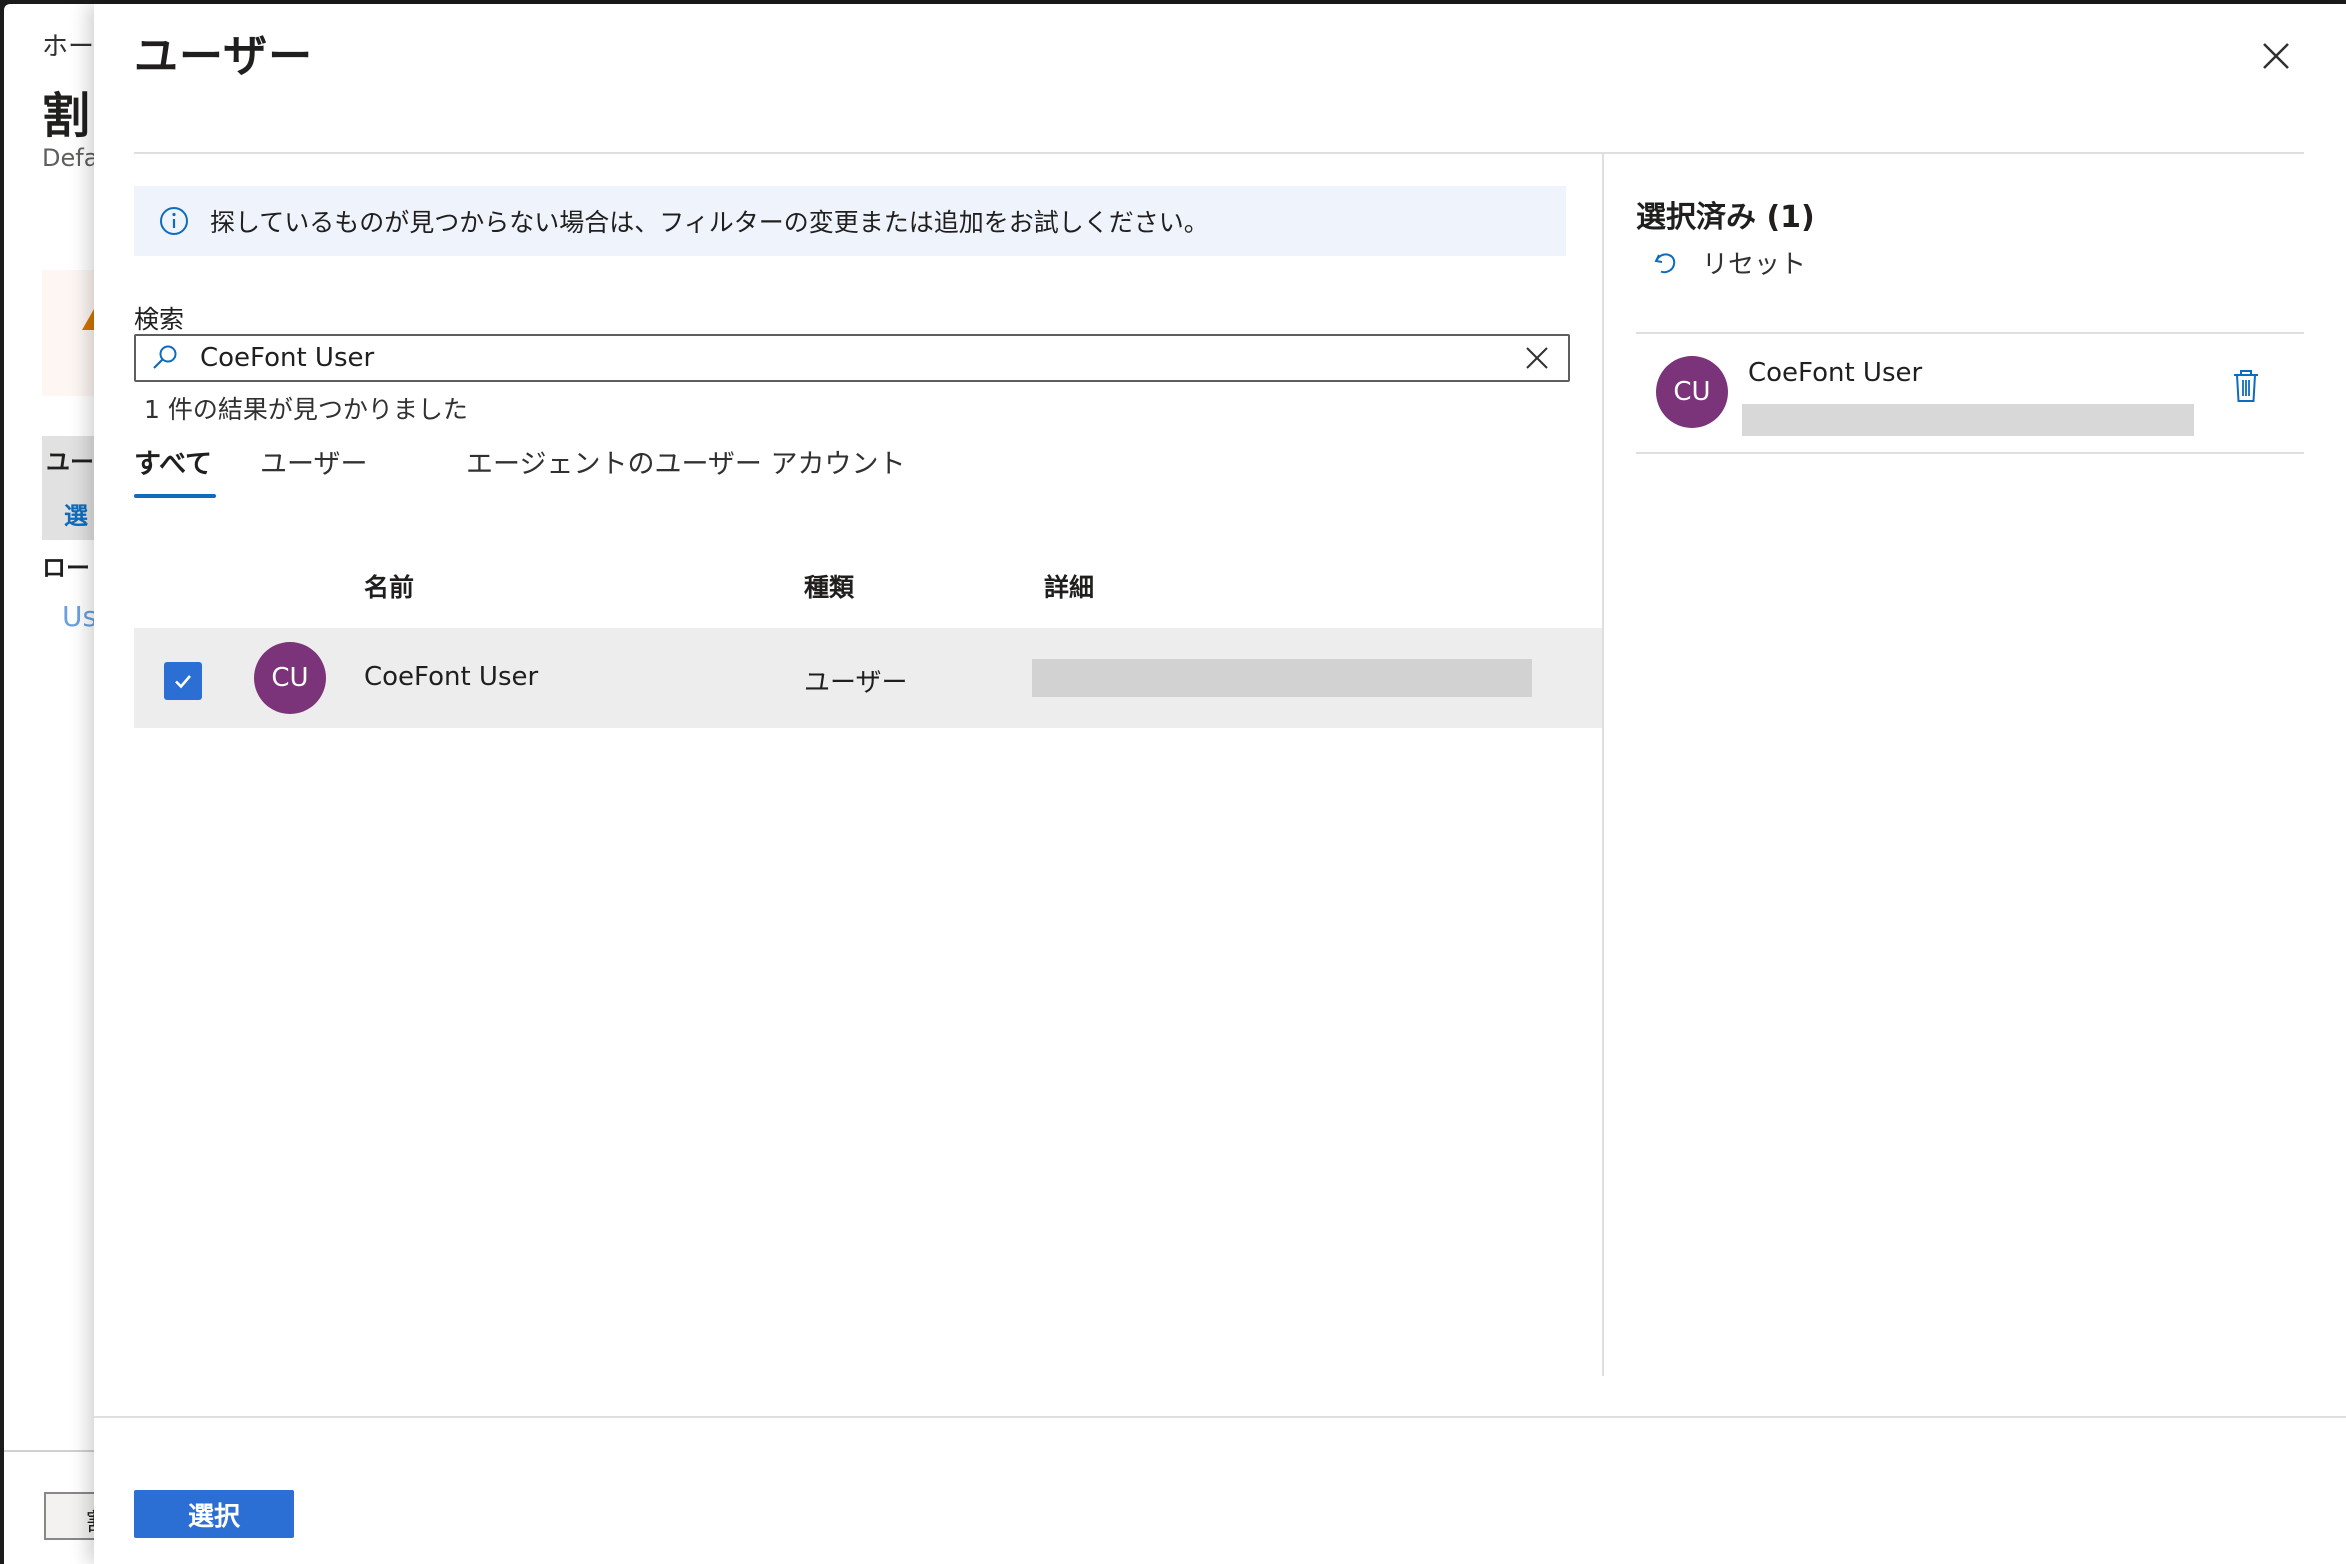 The image size is (2346, 1564). Describe the element at coordinates (389, 586) in the screenshot. I see `column-header-name: 名前` at that location.